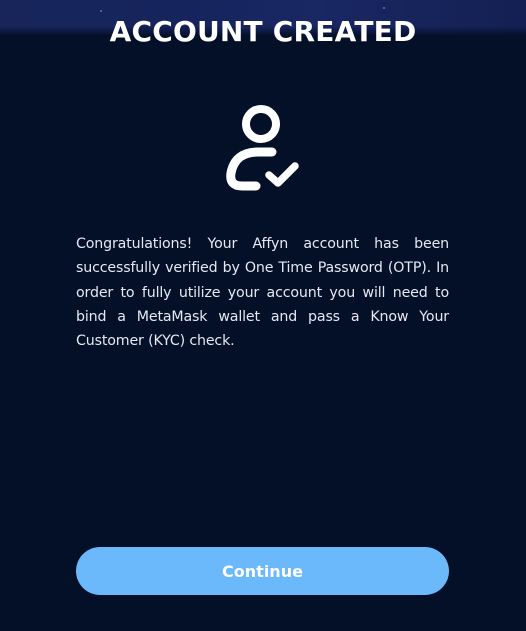 This screenshot has height=631, width=526. What do you see at coordinates (263, 31) in the screenshot?
I see `page-title: ACCOUNT CREATED` at bounding box center [263, 31].